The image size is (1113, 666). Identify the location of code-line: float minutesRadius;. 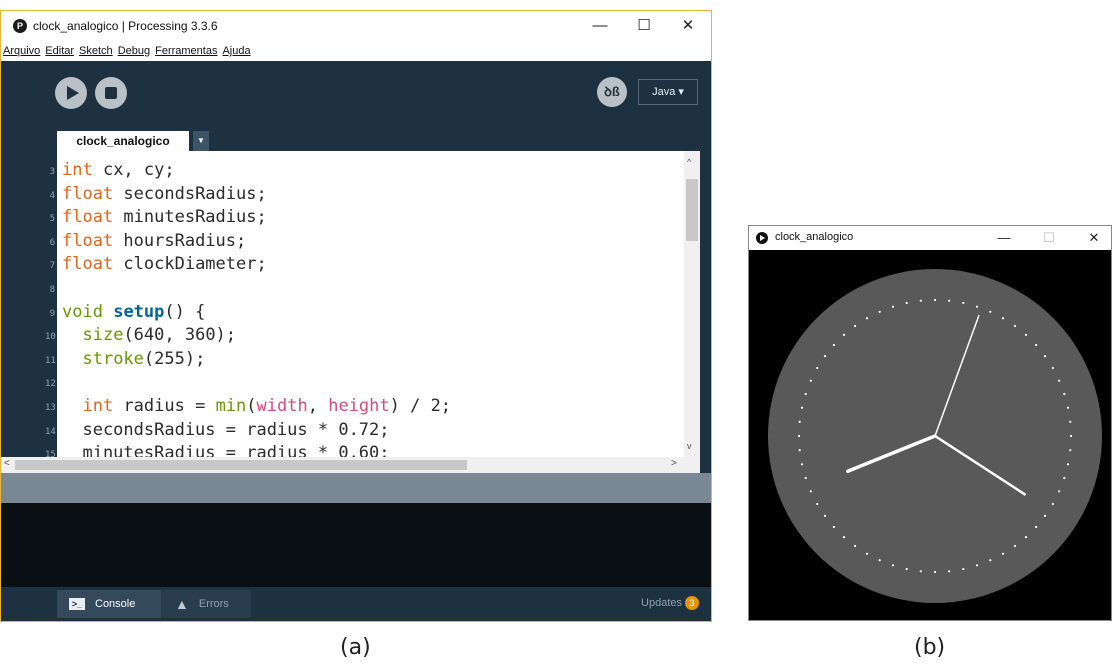
(164, 217).